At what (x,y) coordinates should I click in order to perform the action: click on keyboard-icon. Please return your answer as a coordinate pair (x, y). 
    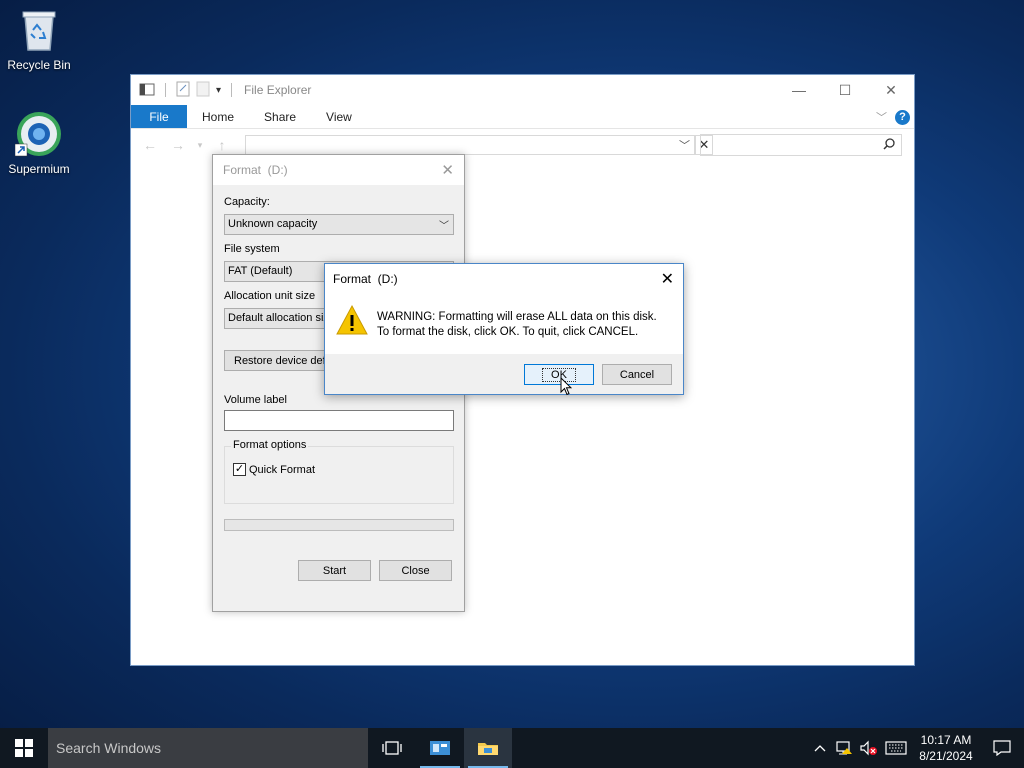
    Looking at the image, I should click on (896, 748).